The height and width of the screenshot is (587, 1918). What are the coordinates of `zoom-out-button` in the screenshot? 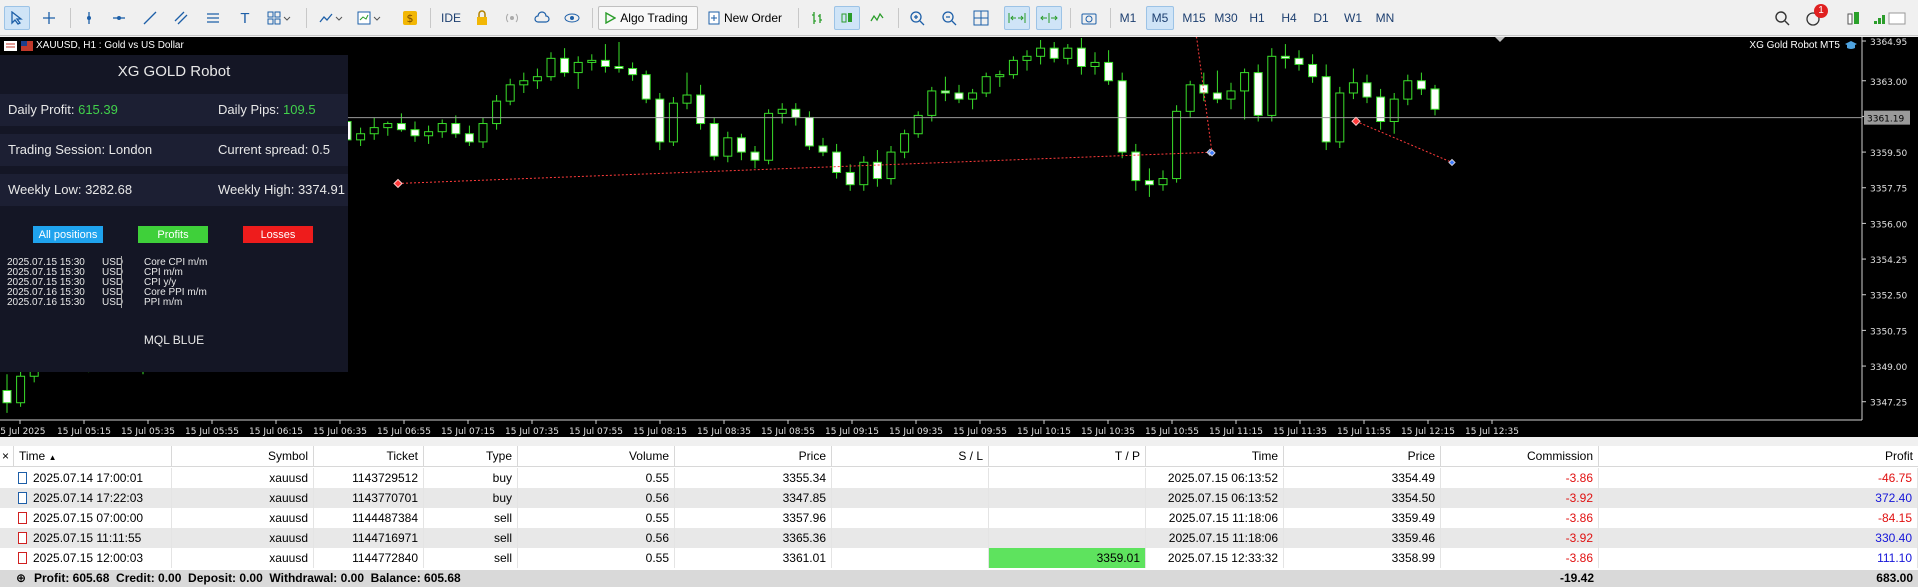 It's located at (949, 18).